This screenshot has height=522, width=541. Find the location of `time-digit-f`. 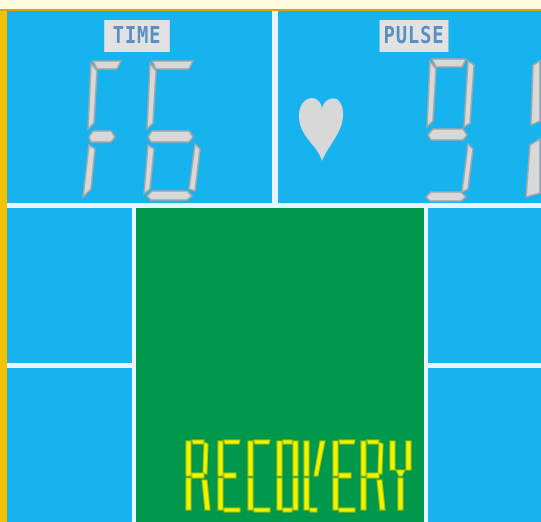

time-digit-f is located at coordinates (102, 130).